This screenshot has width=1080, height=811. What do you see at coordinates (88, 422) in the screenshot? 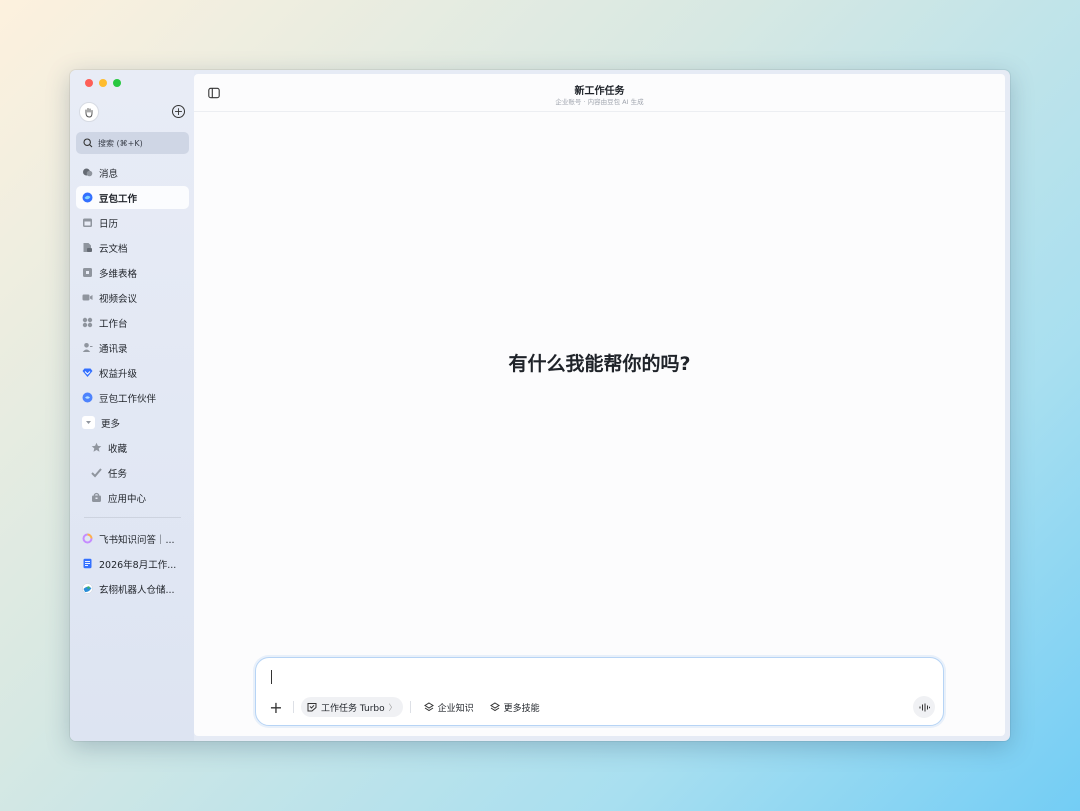
I see `chevron-down-icon` at bounding box center [88, 422].